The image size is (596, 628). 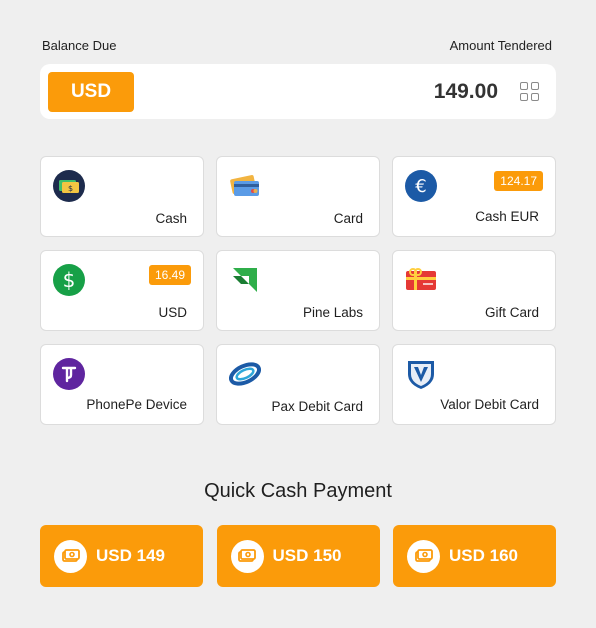 What do you see at coordinates (171, 218) in the screenshot?
I see `method-label: Cash` at bounding box center [171, 218].